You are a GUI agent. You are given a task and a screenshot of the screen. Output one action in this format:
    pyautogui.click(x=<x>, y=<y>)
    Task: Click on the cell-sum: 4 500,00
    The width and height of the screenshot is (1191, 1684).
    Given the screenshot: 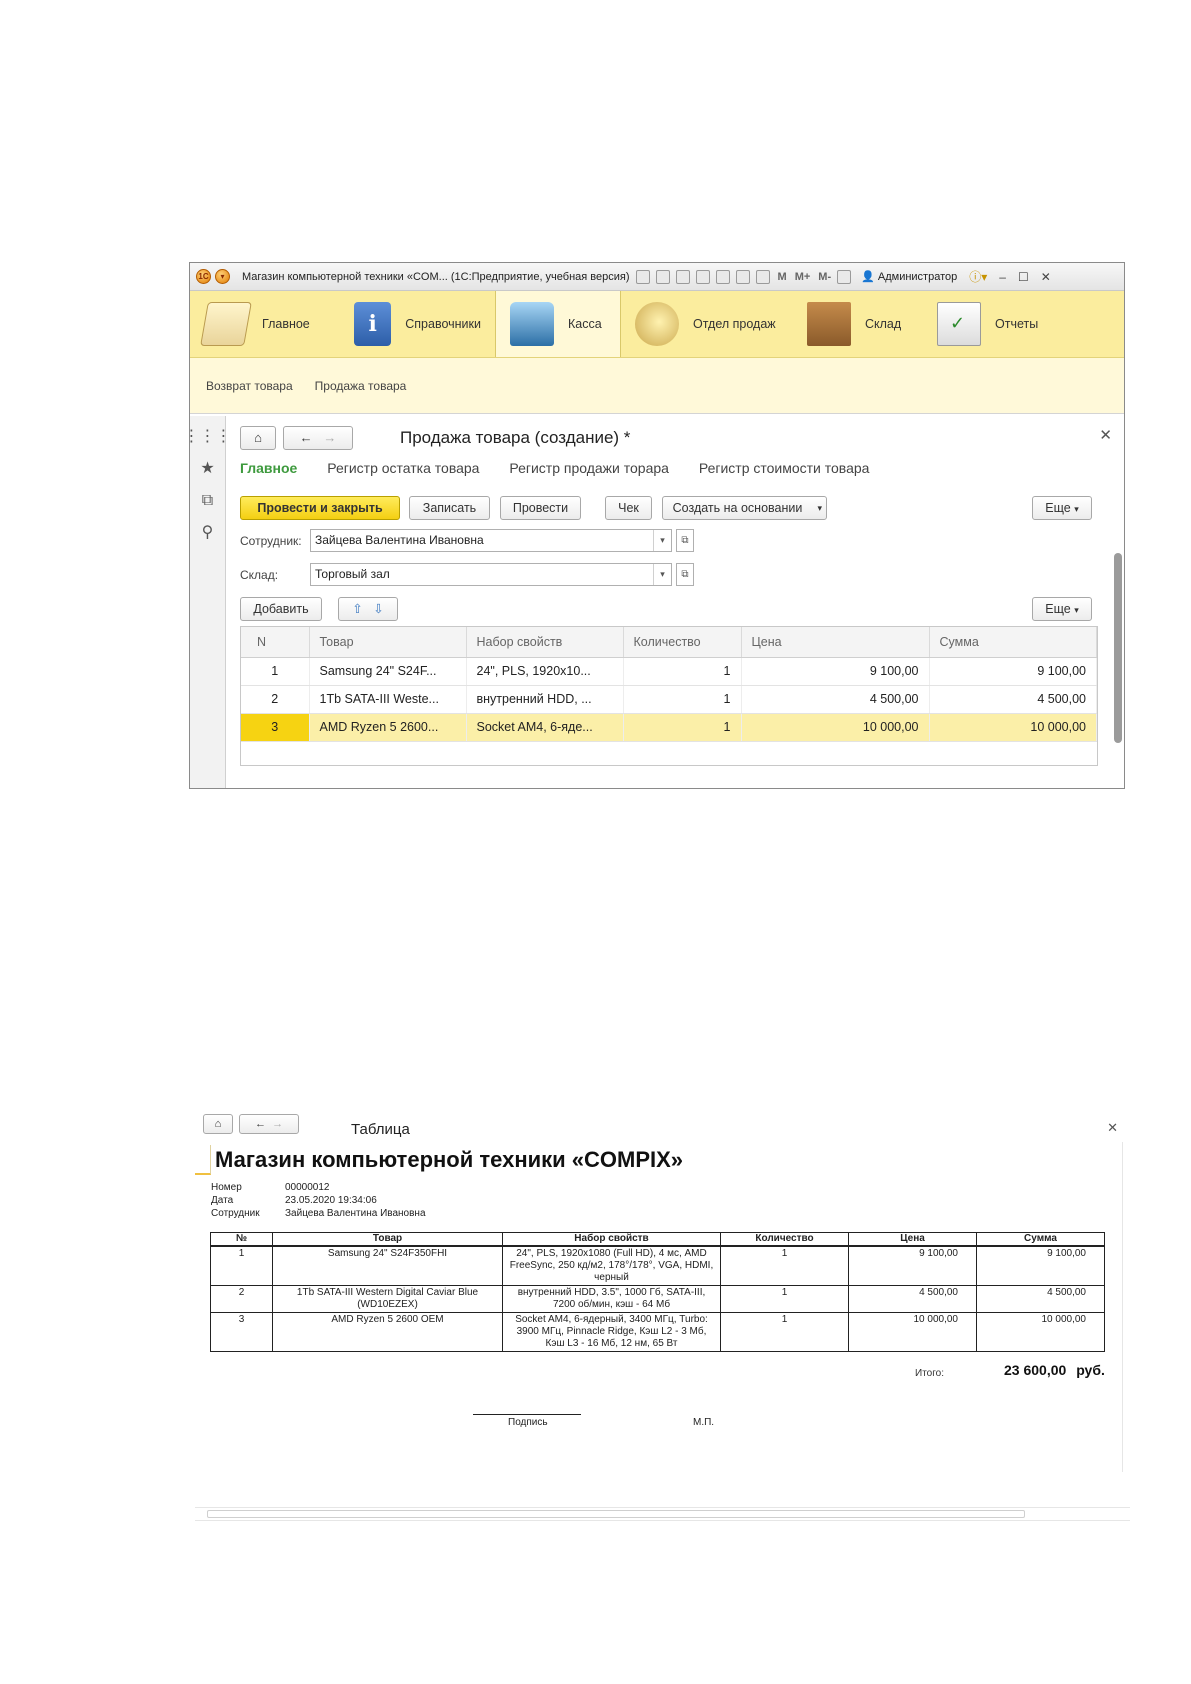 What is the action you would take?
    pyautogui.click(x=1013, y=699)
    